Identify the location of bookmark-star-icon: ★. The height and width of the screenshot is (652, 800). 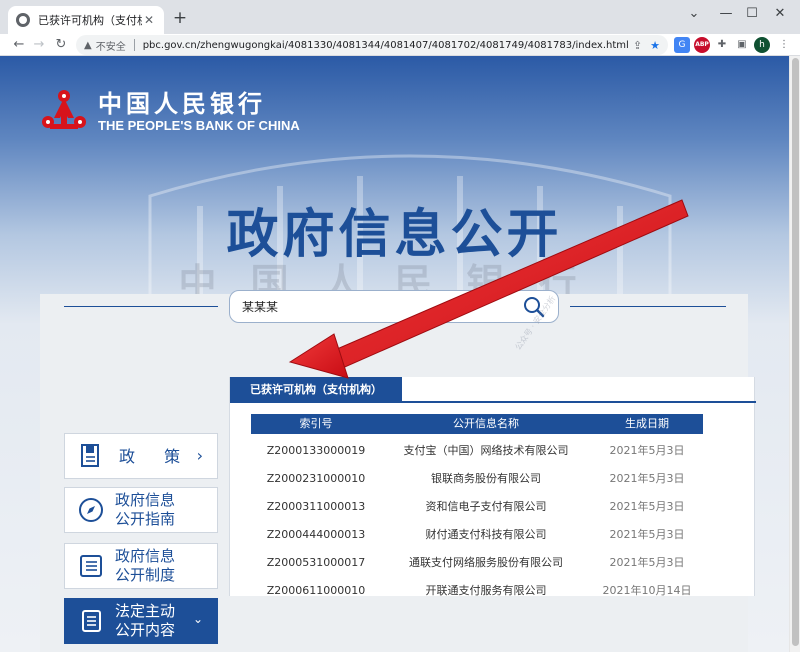
(655, 45).